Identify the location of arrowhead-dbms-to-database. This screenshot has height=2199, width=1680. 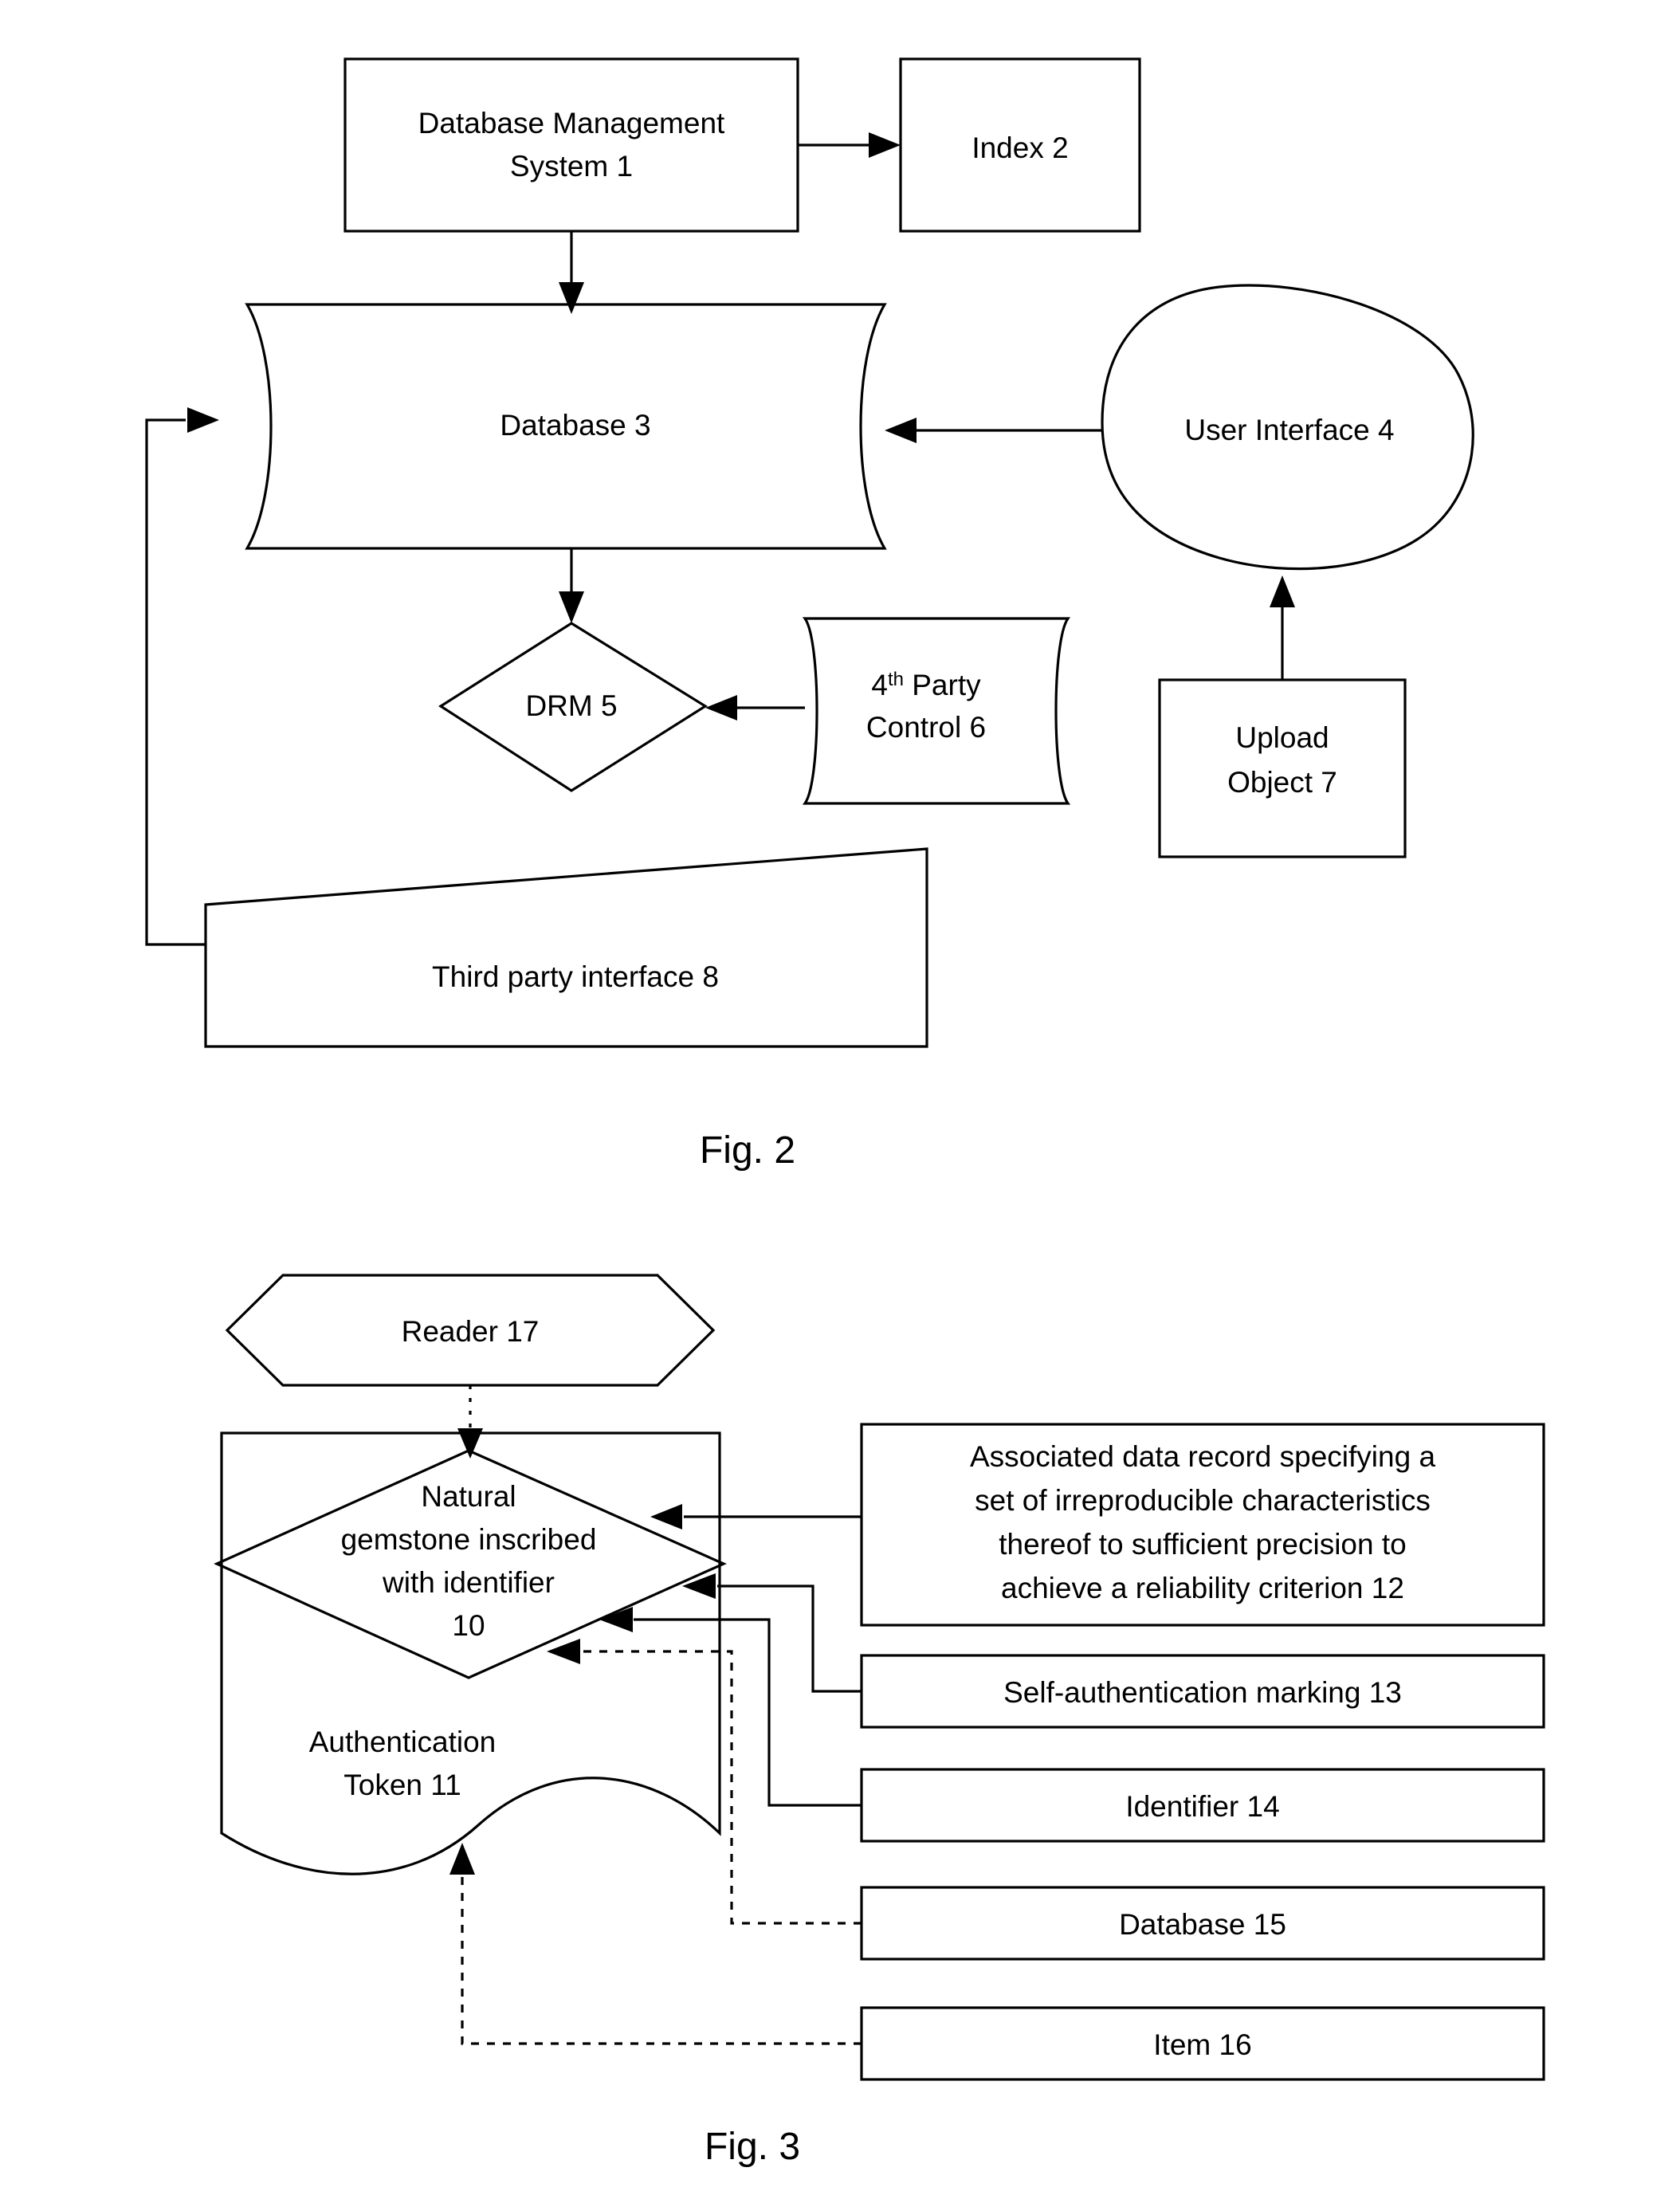
(571, 298).